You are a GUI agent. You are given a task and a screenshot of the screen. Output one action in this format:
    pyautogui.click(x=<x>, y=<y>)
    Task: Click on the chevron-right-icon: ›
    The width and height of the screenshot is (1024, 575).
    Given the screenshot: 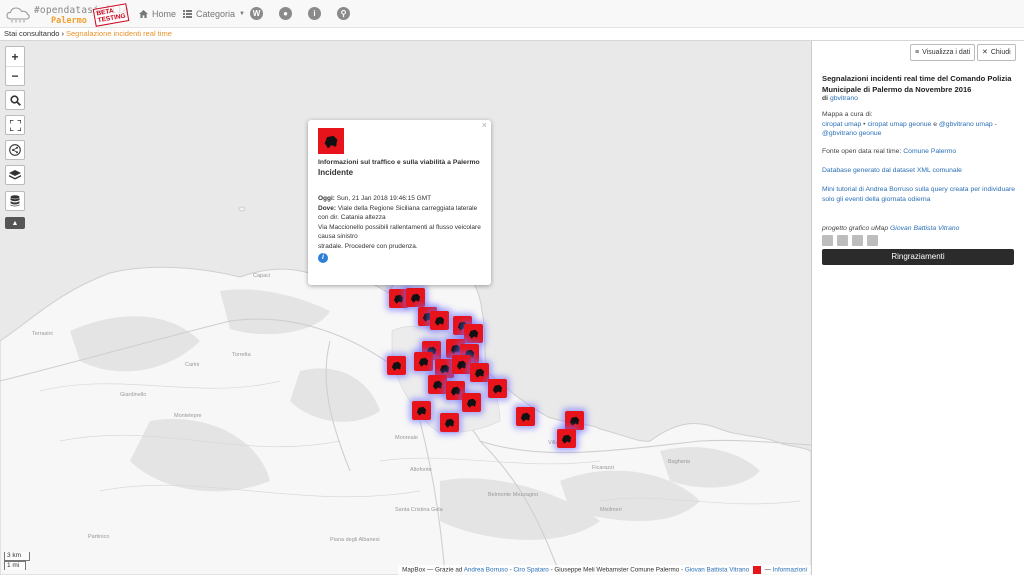 What is the action you would take?
    pyautogui.click(x=62, y=33)
    